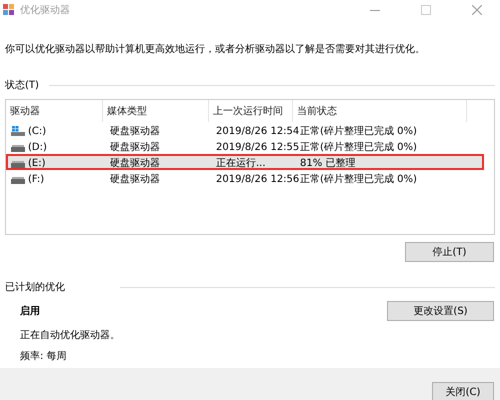 The image size is (500, 400). What do you see at coordinates (245, 130) in the screenshot?
I see `drive-row: (C:) 硬盘驱动器 2019/8/26 12:54正常(碎片整理已完成 0%)` at bounding box center [245, 130].